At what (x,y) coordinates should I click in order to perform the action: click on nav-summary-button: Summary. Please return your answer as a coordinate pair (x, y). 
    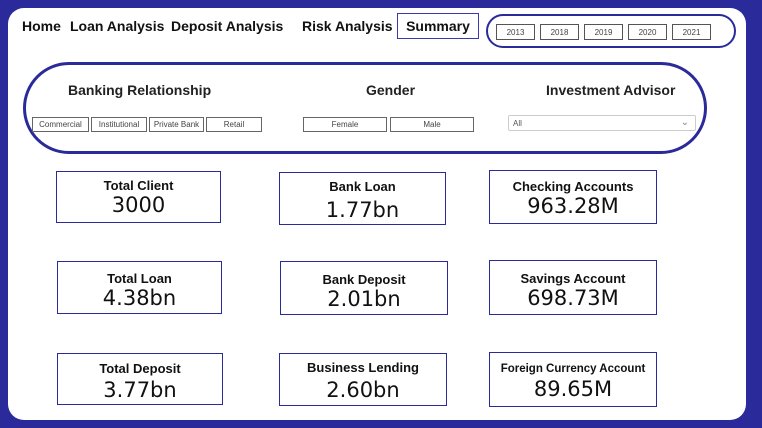
    Looking at the image, I should click on (438, 26).